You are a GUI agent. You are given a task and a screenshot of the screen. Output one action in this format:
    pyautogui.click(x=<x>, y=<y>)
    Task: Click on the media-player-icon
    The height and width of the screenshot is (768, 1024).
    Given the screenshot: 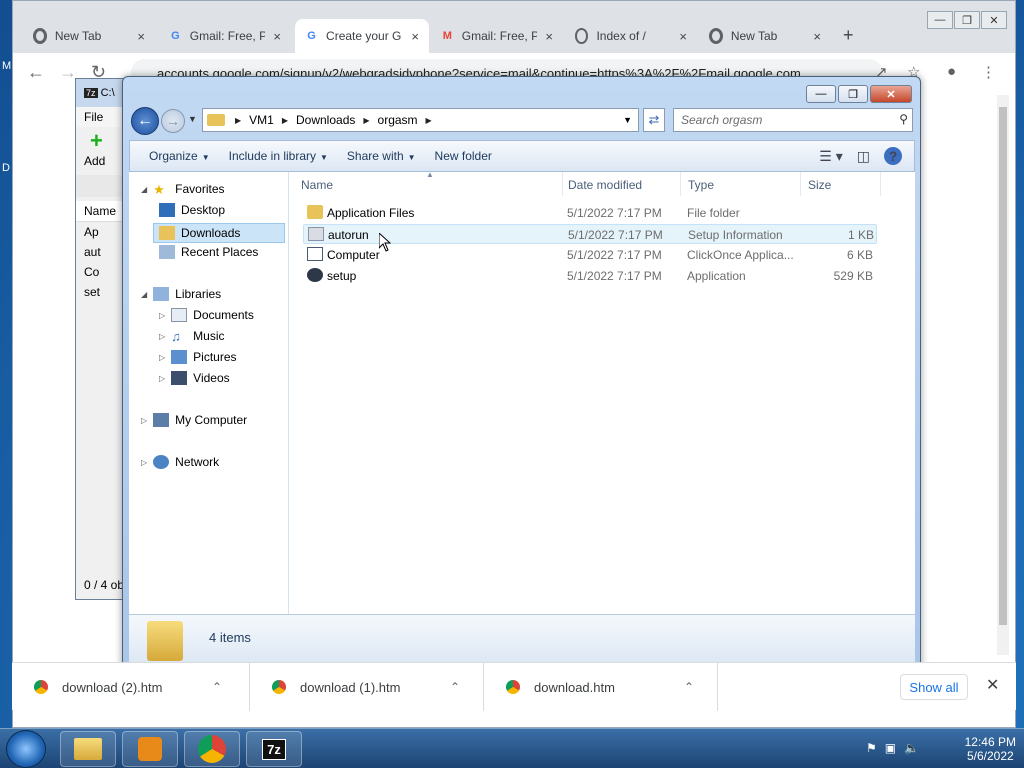 What is the action you would take?
    pyautogui.click(x=150, y=749)
    